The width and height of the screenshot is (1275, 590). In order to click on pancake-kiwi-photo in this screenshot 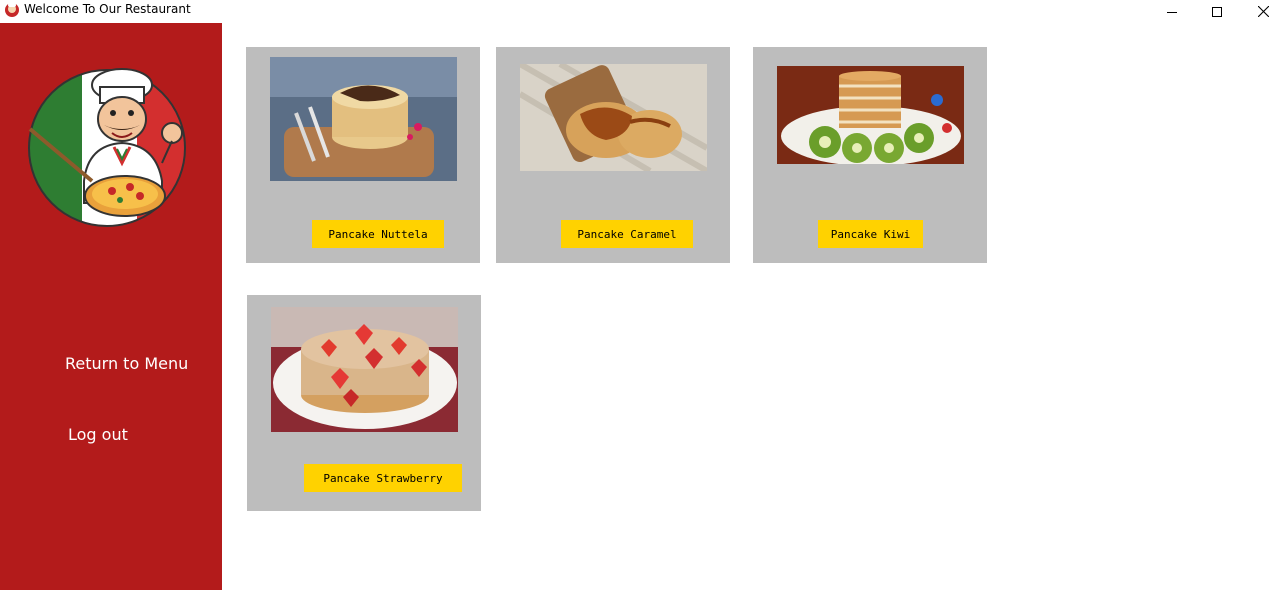, I will do `click(870, 115)`.